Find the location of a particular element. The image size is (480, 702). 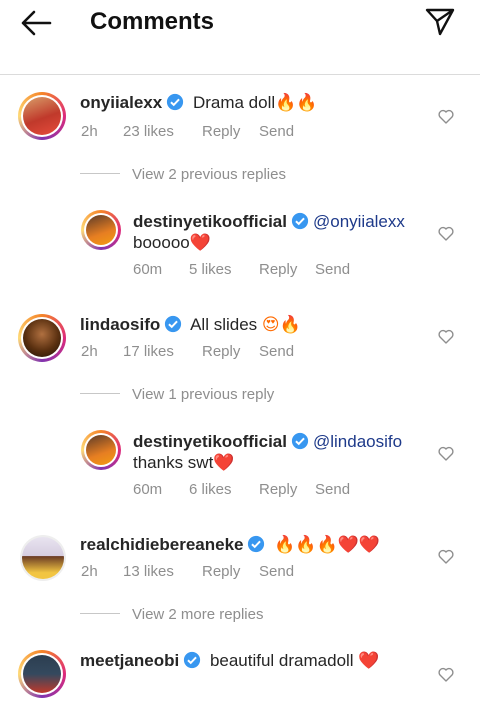

view-replies-link: View 1 previous reply is located at coordinates (177, 394).